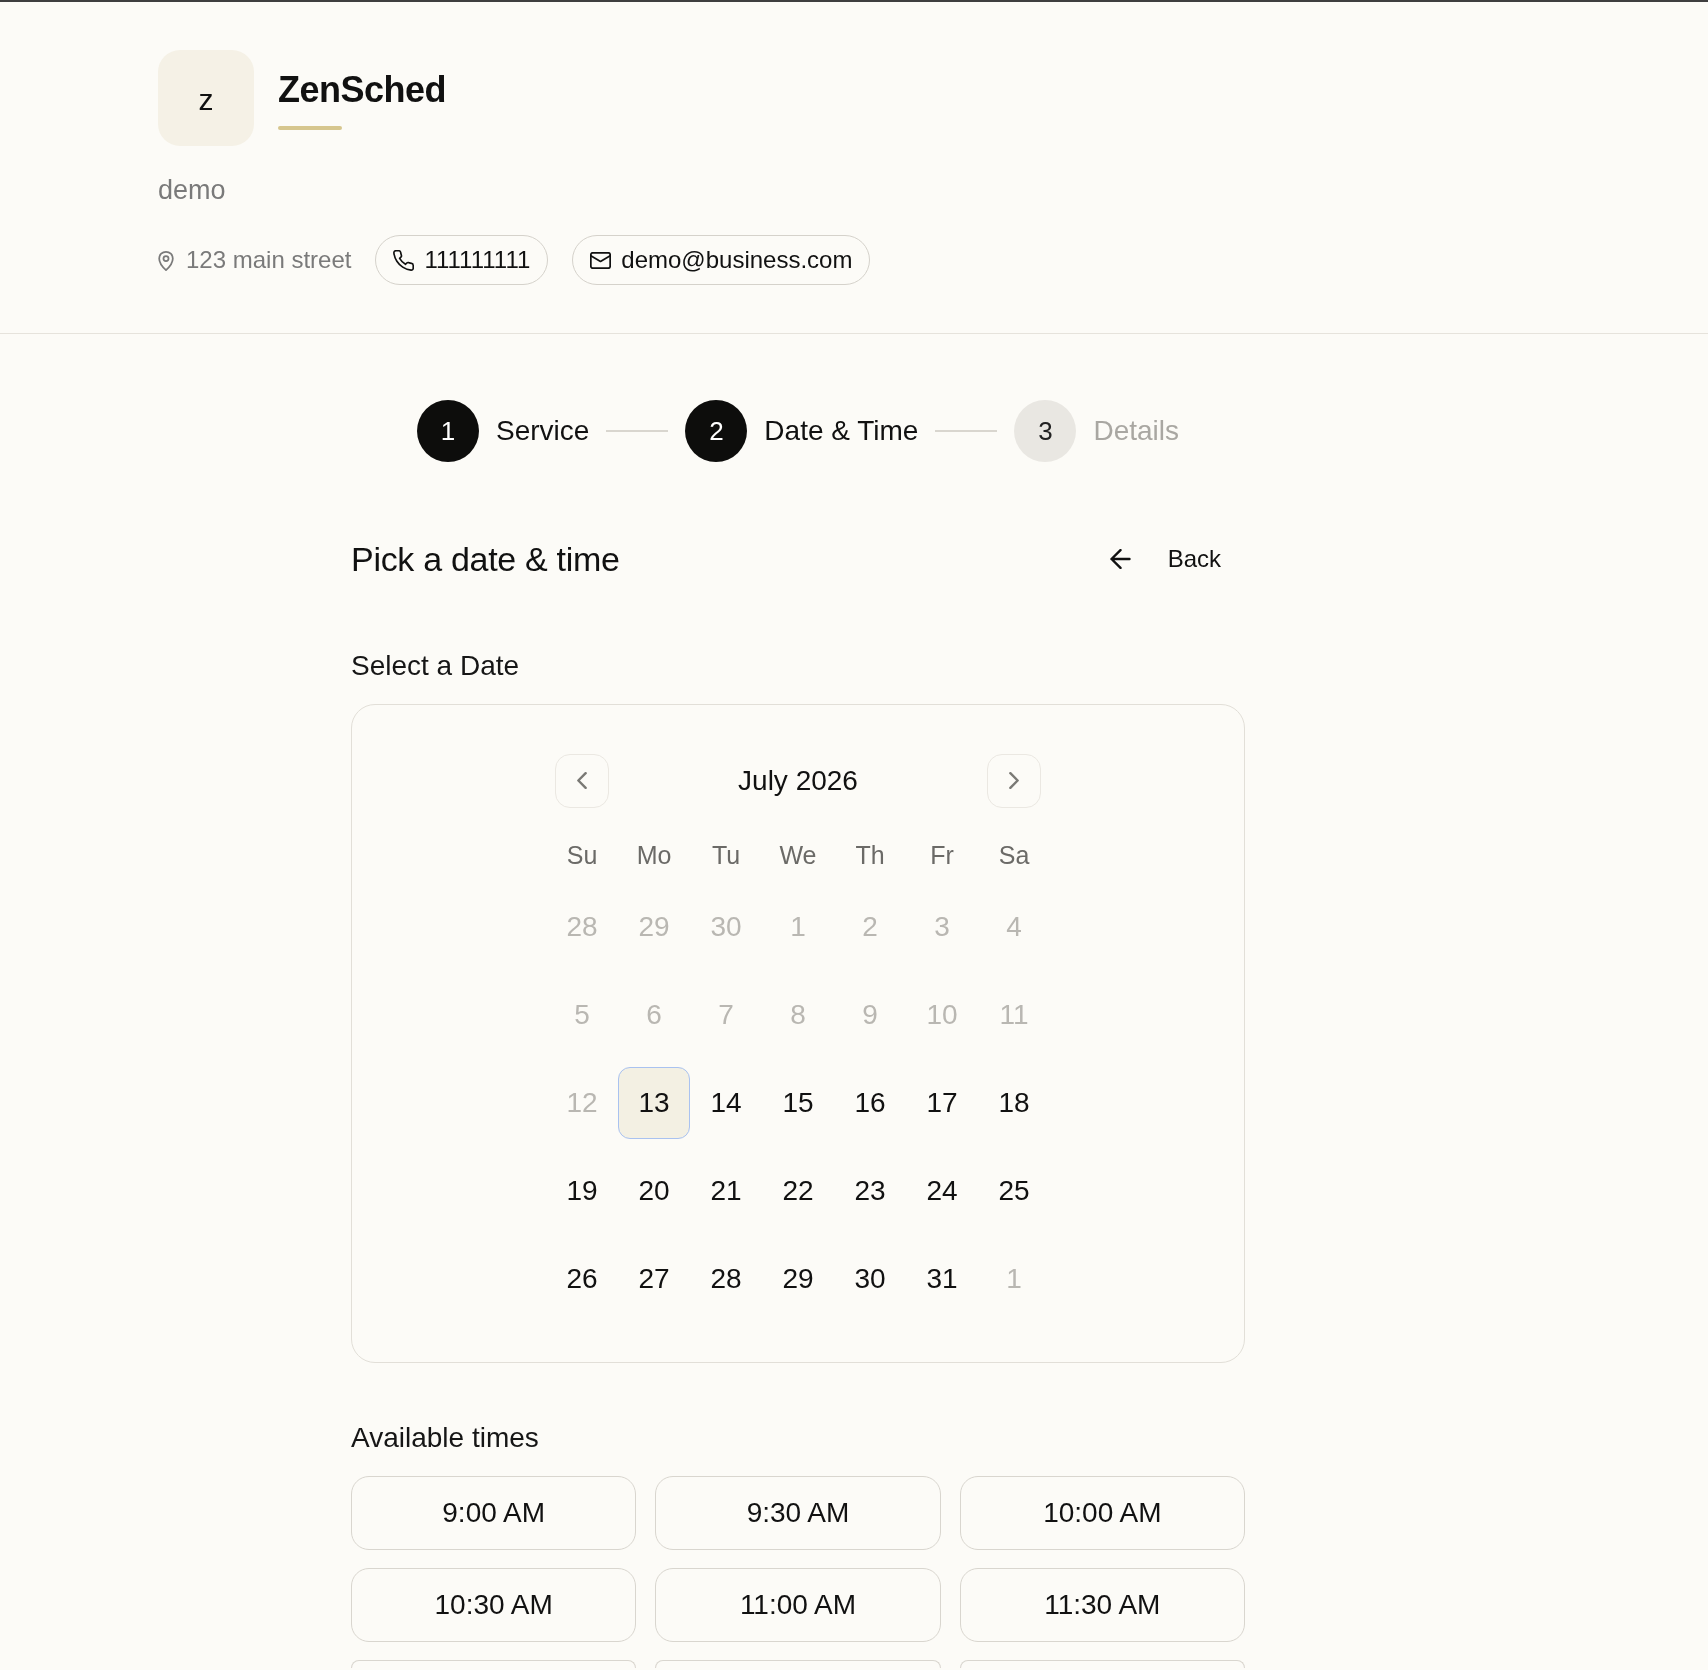  What do you see at coordinates (942, 855) in the screenshot?
I see `weekday-label: Fr` at bounding box center [942, 855].